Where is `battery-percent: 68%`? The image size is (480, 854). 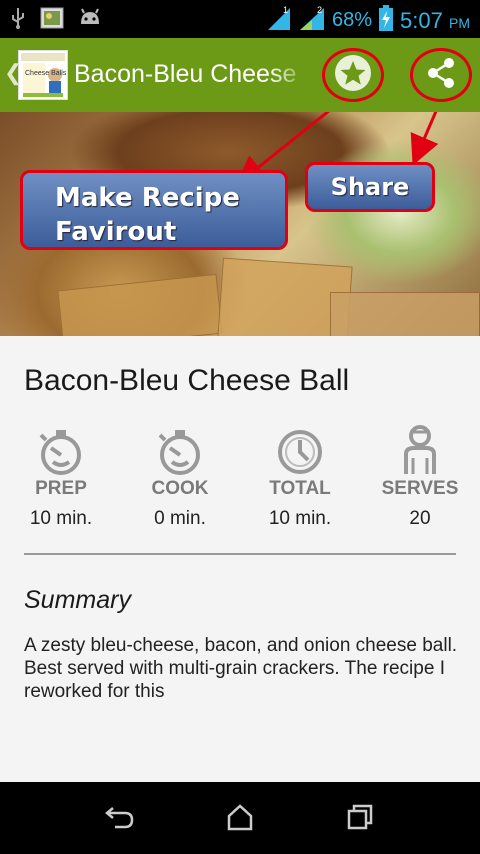
battery-percent: 68% is located at coordinates (352, 20).